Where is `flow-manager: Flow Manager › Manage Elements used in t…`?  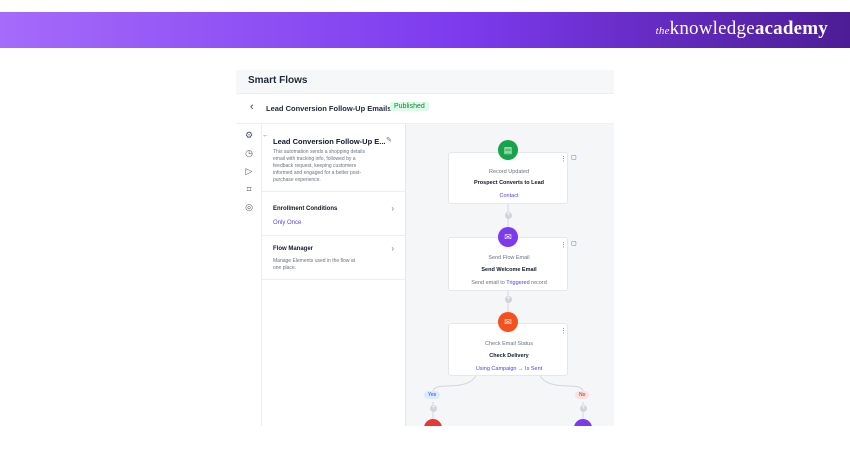 flow-manager: Flow Manager › Manage Elements used in t… is located at coordinates (334, 258).